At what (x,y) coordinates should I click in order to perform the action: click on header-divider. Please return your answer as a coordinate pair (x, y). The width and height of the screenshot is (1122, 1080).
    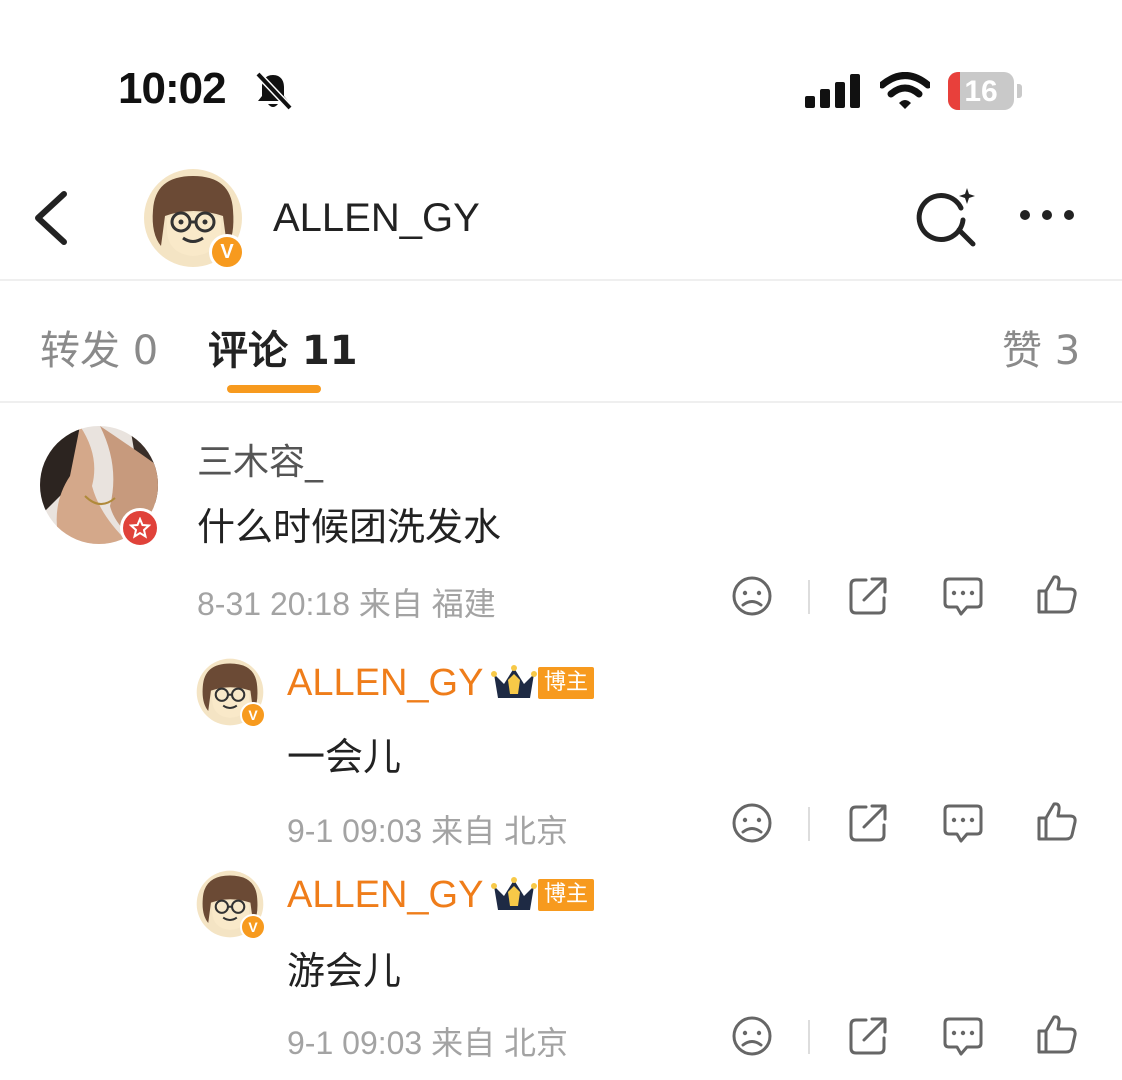
    Looking at the image, I should click on (561, 280).